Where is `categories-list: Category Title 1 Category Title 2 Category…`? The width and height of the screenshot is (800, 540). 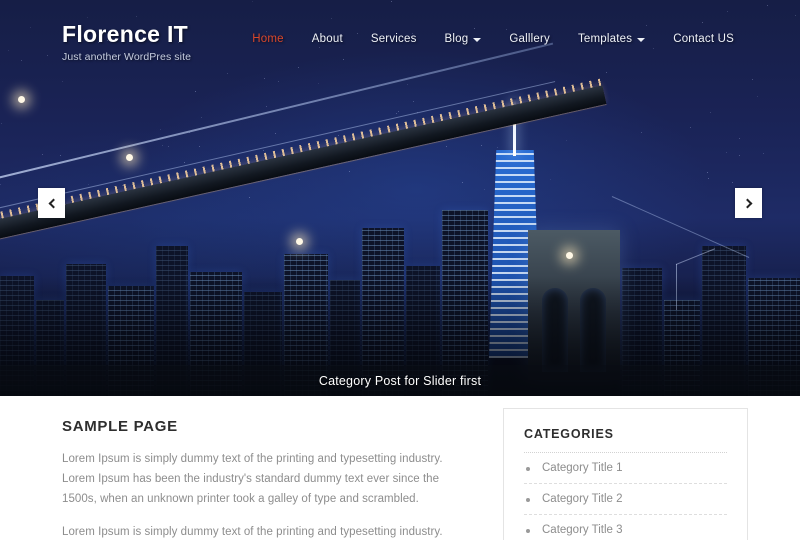 categories-list: Category Title 1 Category Title 2 Category… is located at coordinates (625, 496).